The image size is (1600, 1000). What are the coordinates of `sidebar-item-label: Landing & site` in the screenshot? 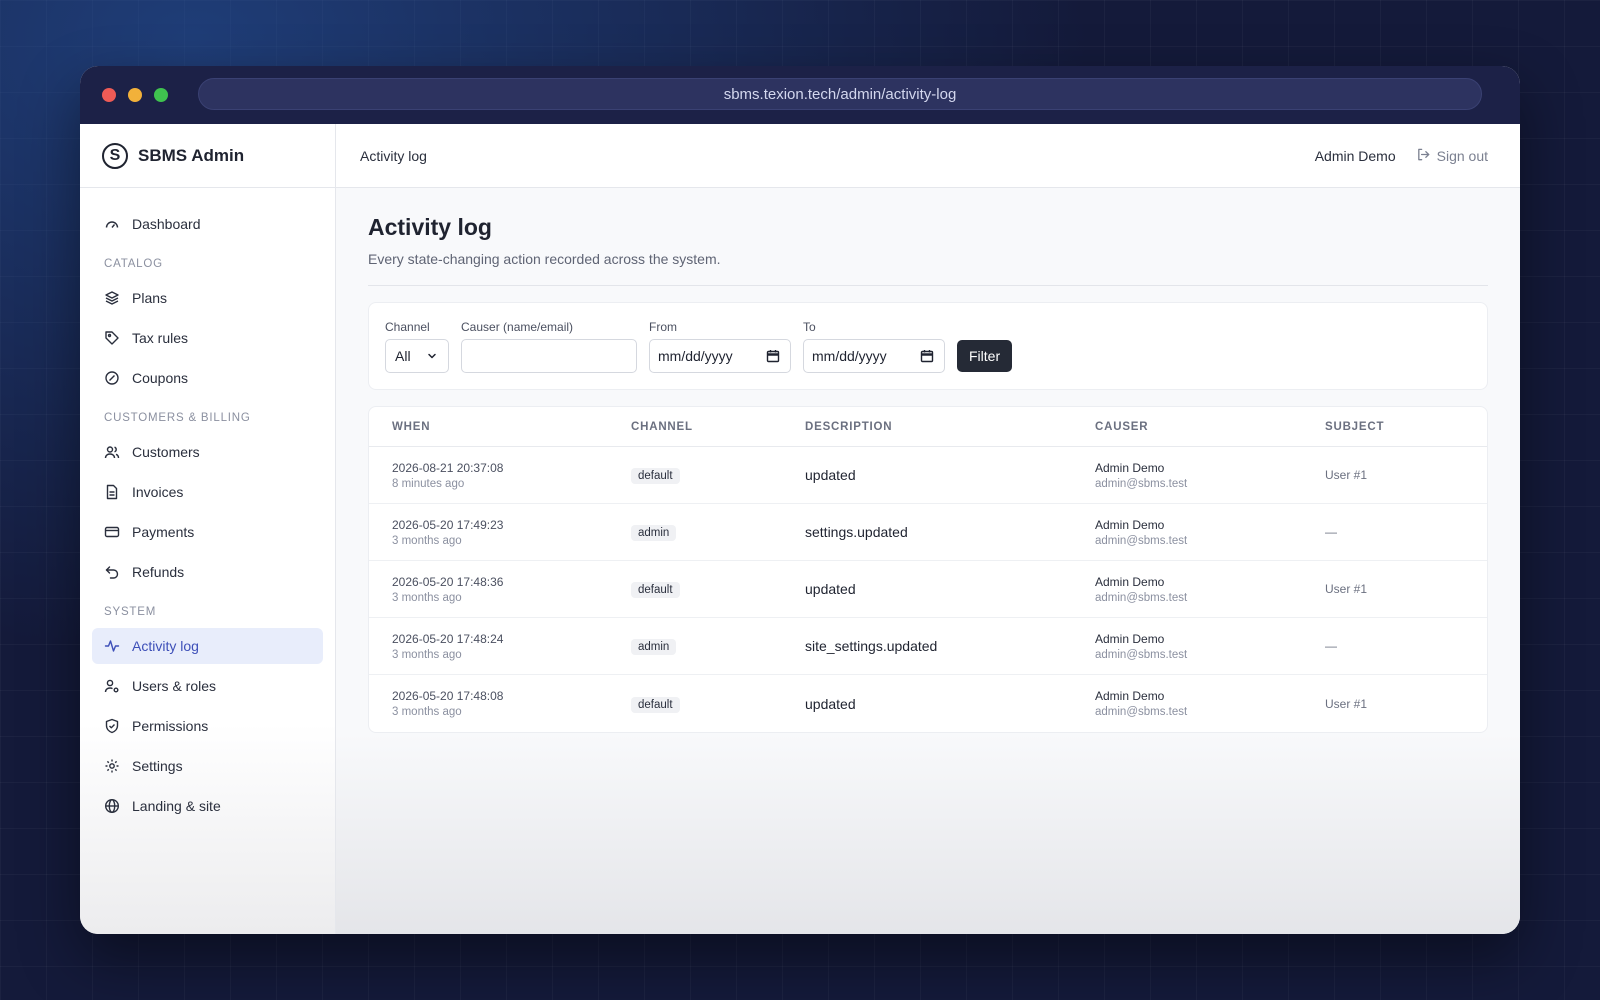 It's located at (176, 806).